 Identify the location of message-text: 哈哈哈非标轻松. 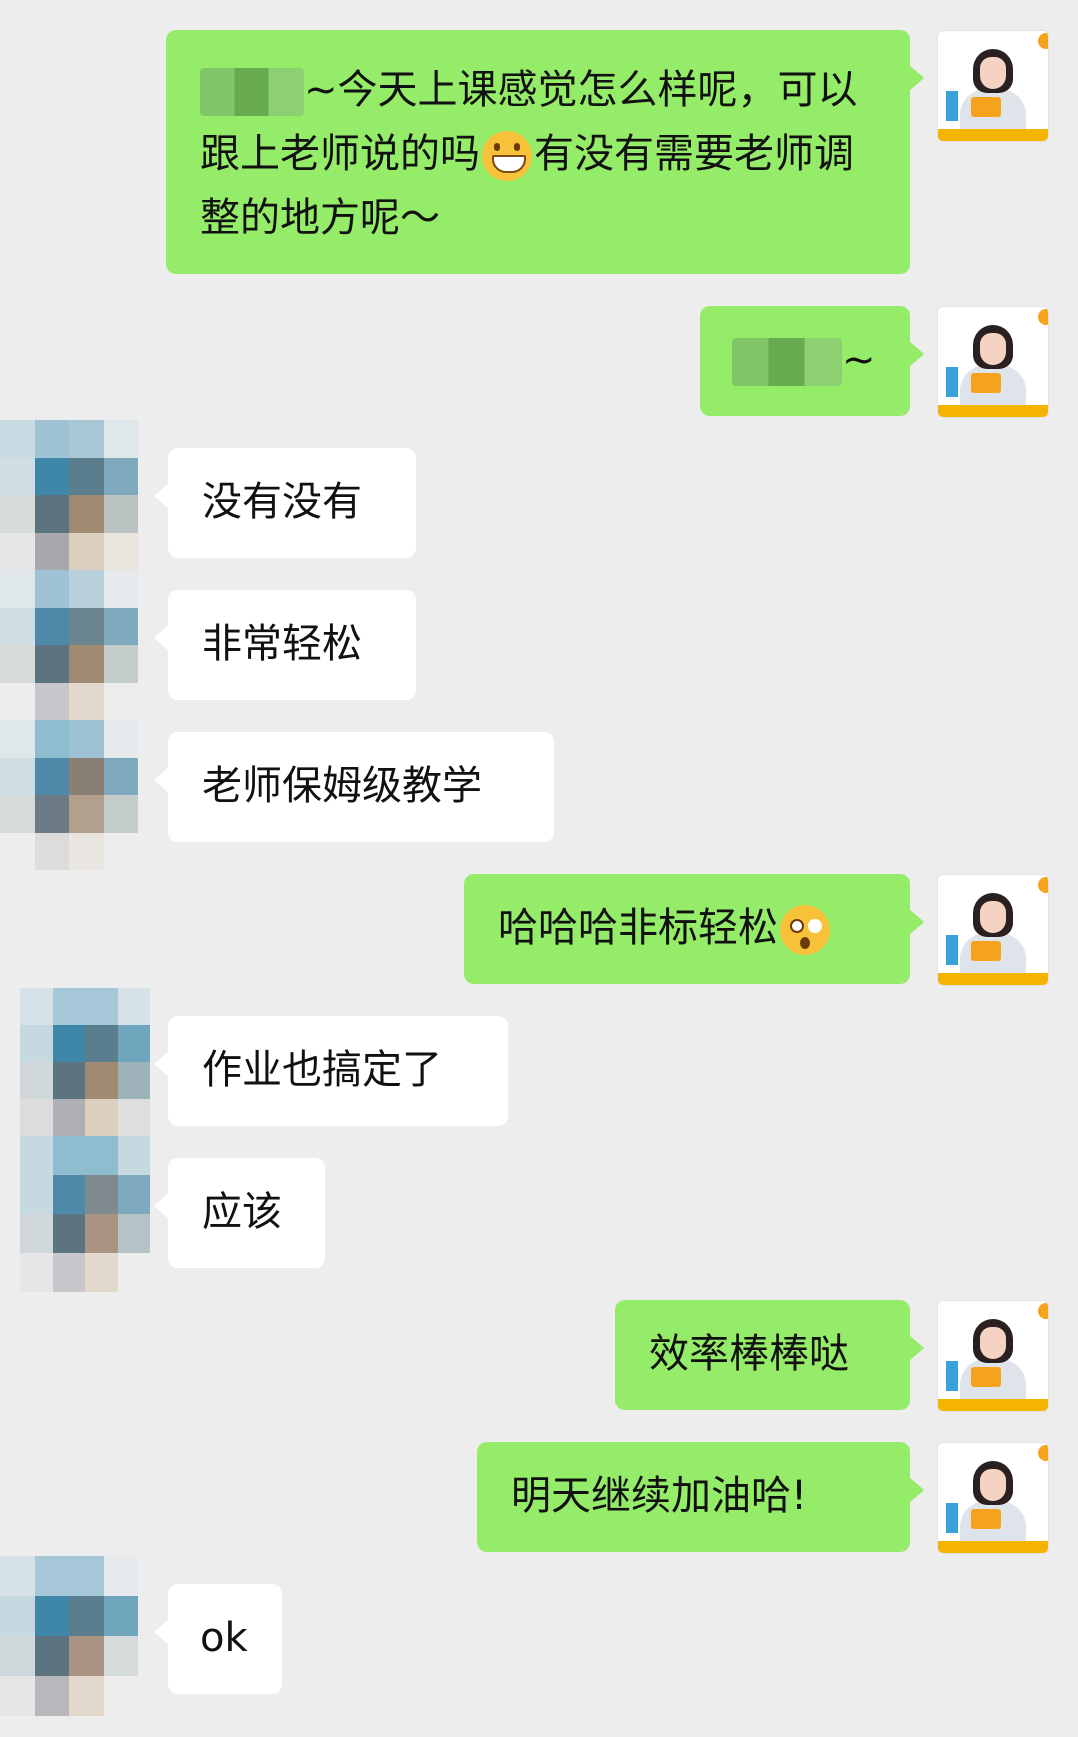
(638, 928).